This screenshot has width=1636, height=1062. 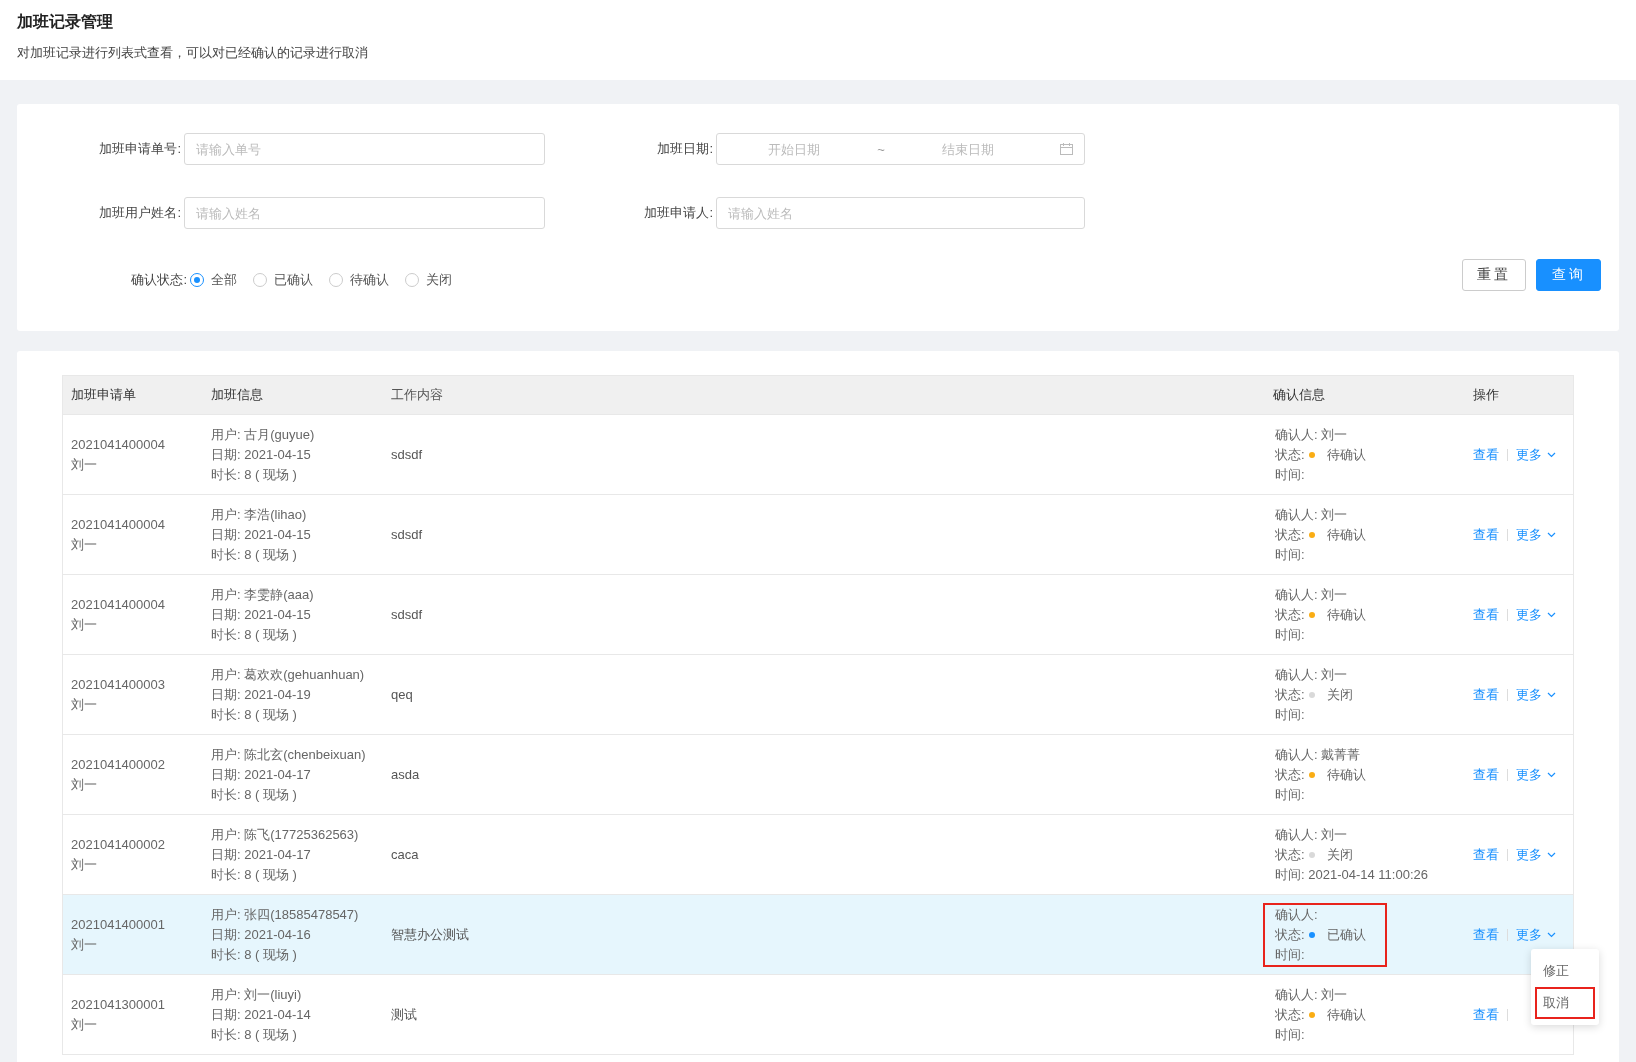 I want to click on field-label: 加班申请单号:, so click(x=140, y=149).